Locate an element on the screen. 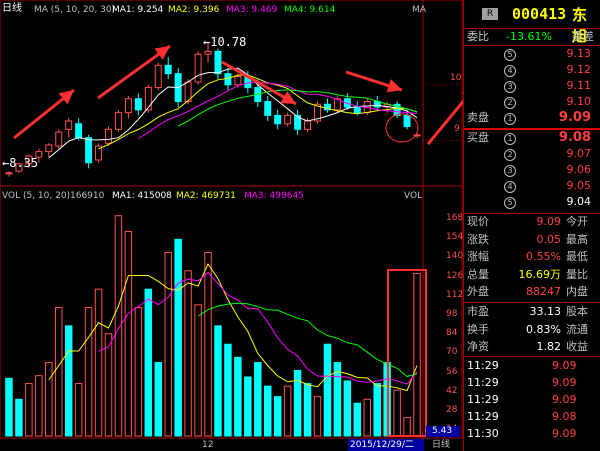  volume-axis-tick: 126 is located at coordinates (455, 275).